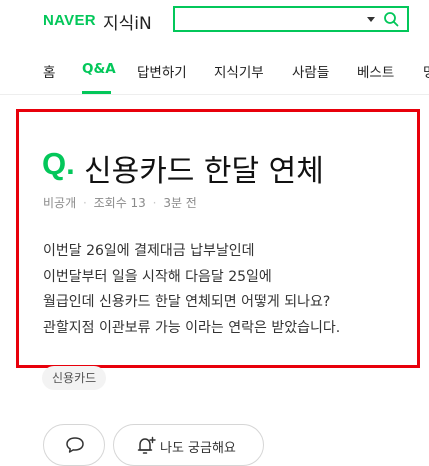 This screenshot has width=429, height=466. I want to click on body-line: 관할지점 이관보류 가능 이라는 연락은 받았습니다., so click(192, 327).